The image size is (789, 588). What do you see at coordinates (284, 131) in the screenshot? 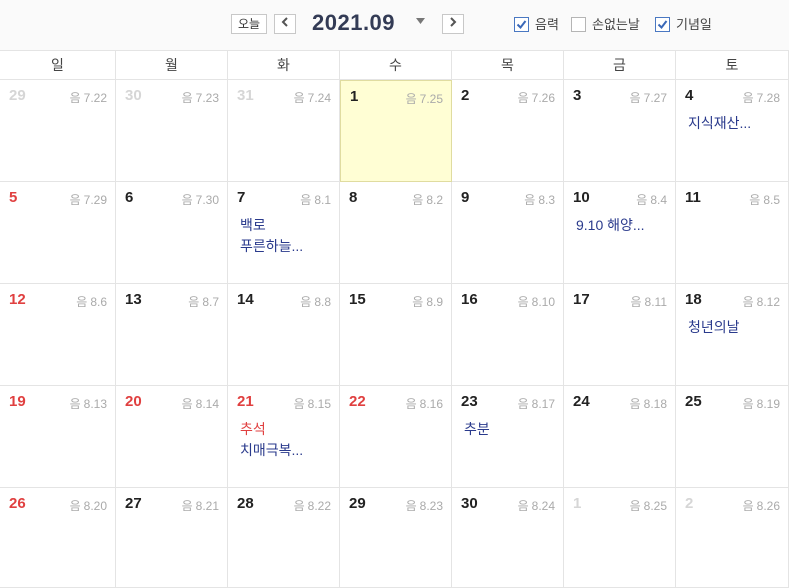
I see `day-cell: 31 음 7.24` at bounding box center [284, 131].